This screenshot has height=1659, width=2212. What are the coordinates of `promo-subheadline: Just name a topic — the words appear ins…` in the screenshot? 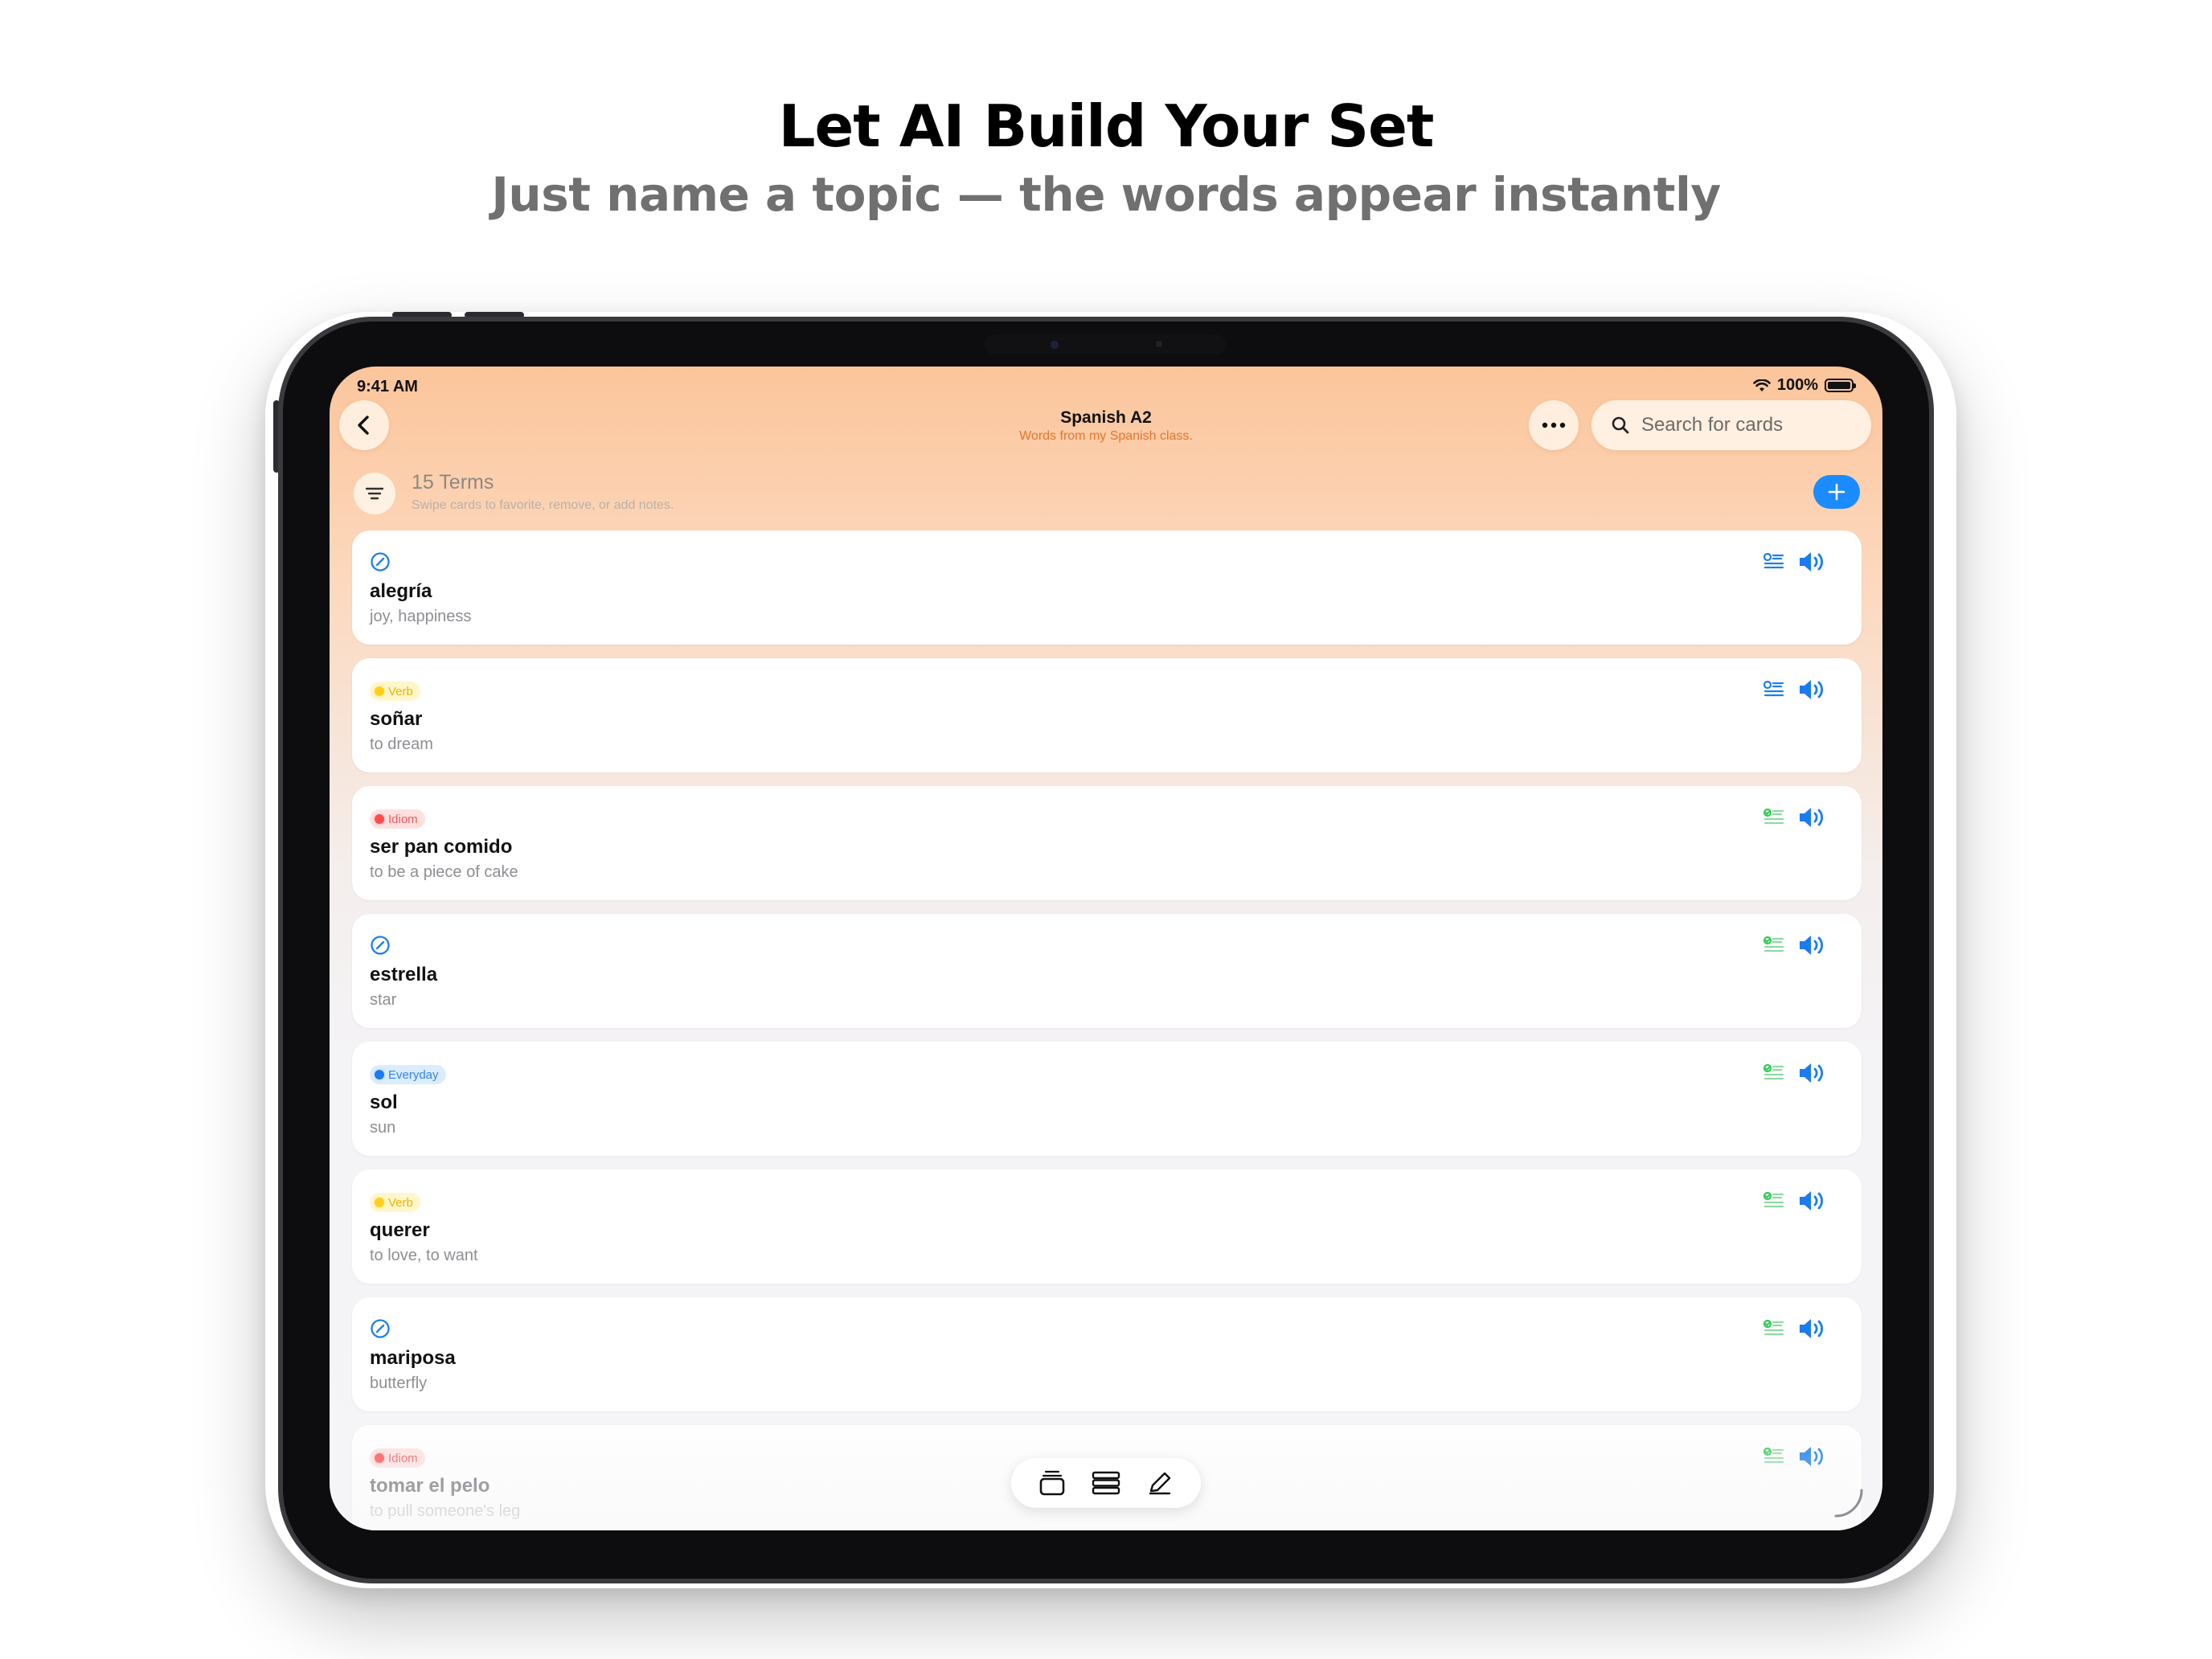 It's located at (1106, 194).